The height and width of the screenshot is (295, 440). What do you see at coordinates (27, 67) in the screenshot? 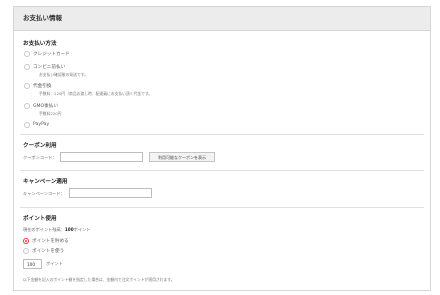
I see `radio-convenience-store` at bounding box center [27, 67].